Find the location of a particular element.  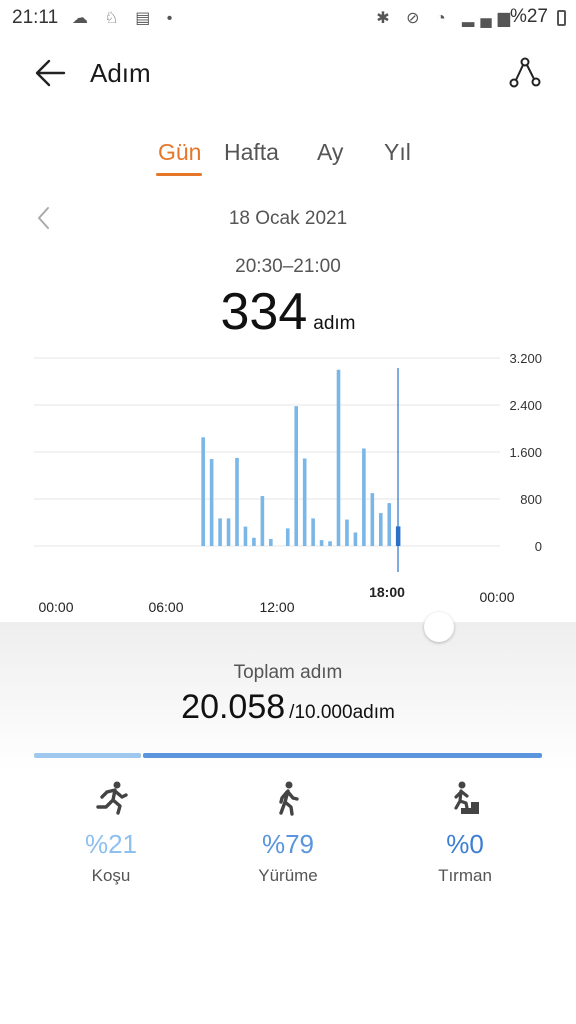

activity-running: %21 Koşu is located at coordinates (111, 833).